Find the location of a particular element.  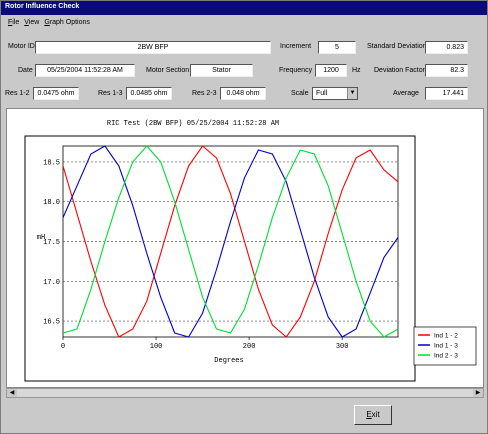

menu-view: View is located at coordinates (31, 22).